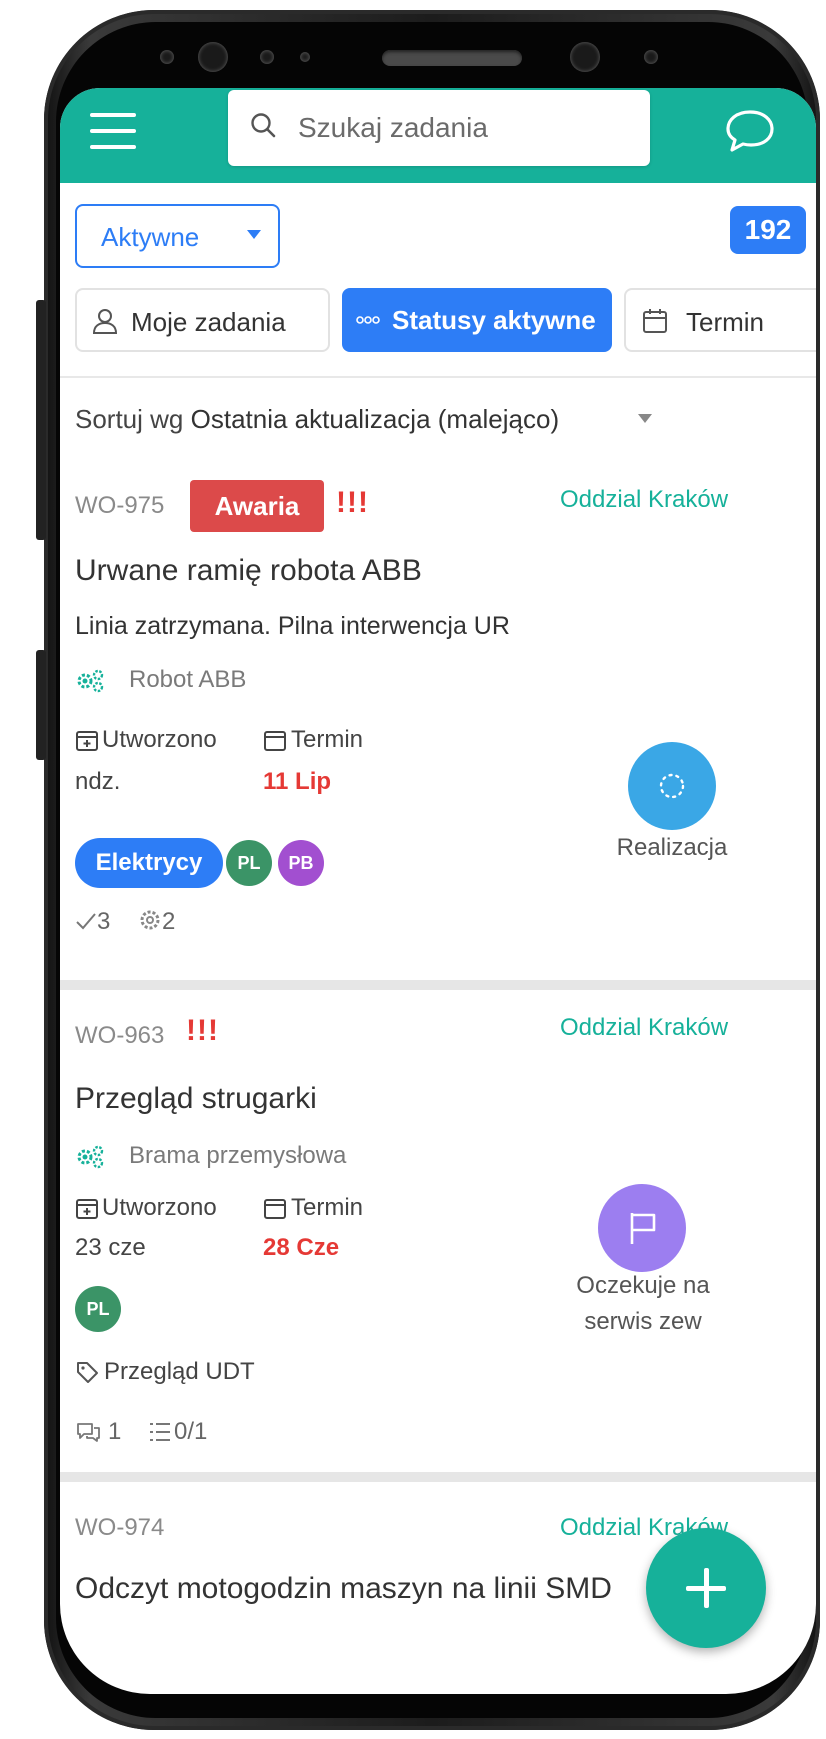 This screenshot has height=1739, width=826. I want to click on gear-icon, so click(150, 920).